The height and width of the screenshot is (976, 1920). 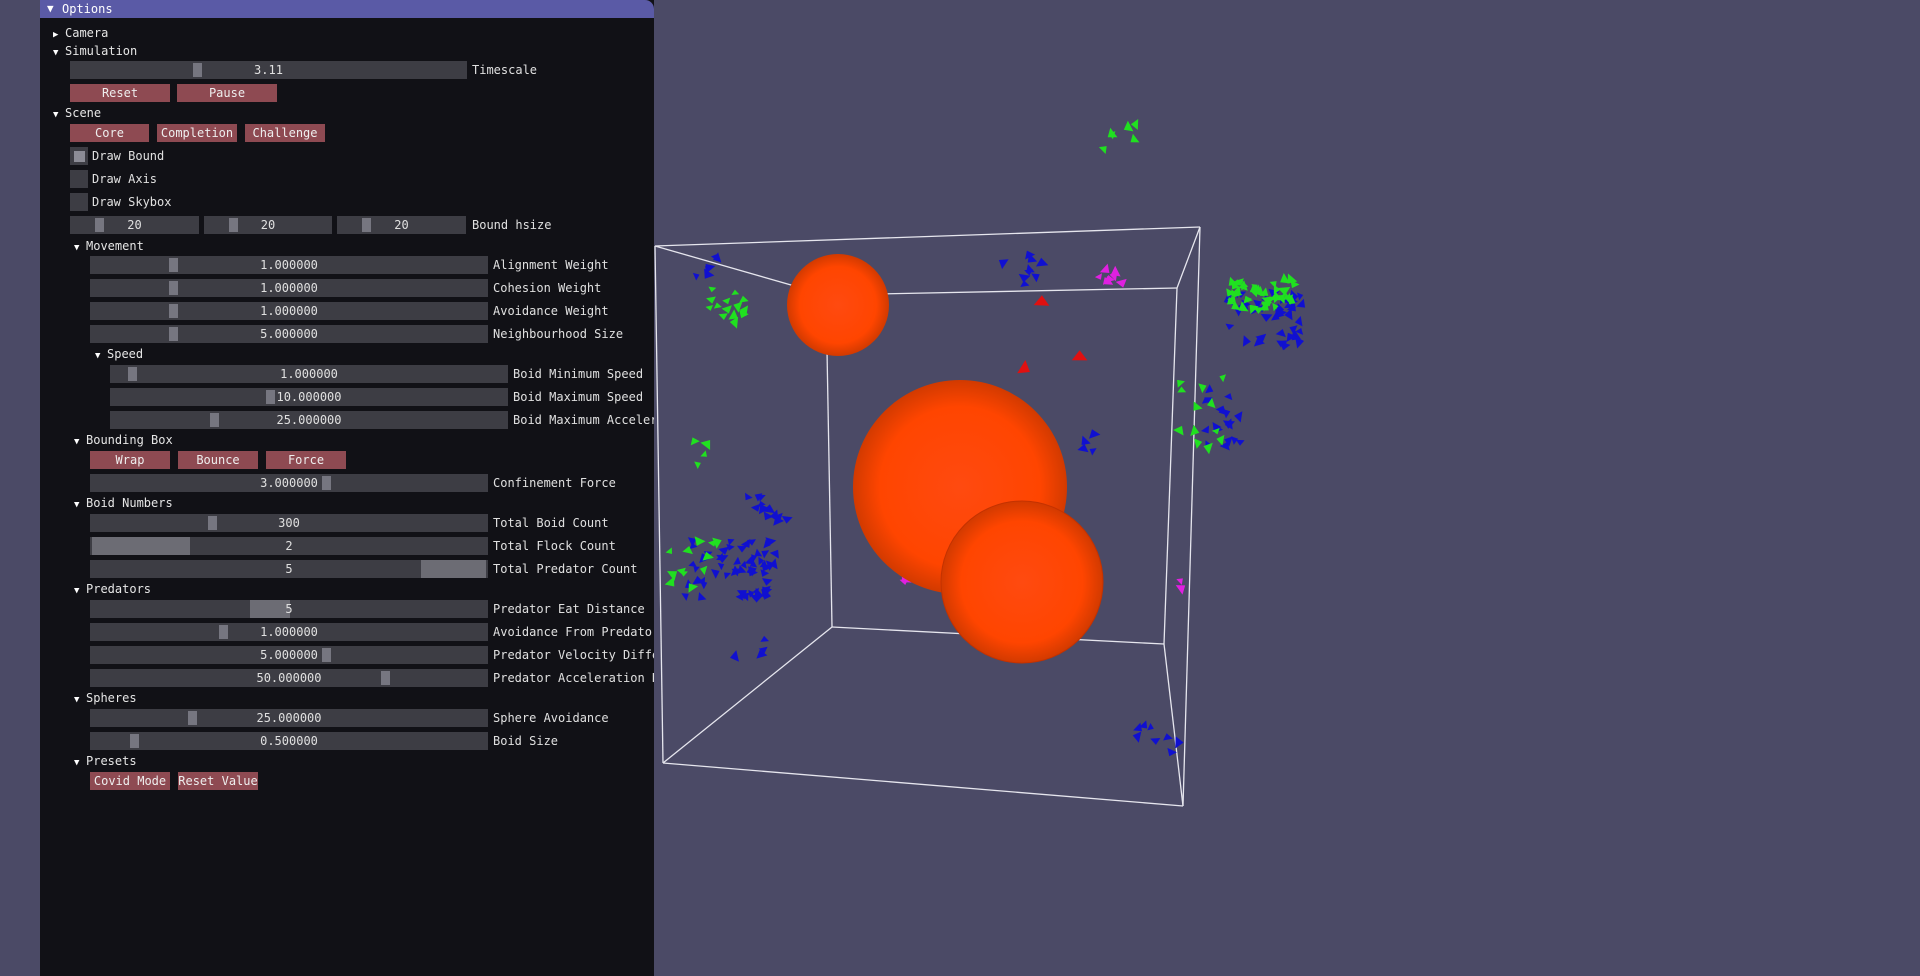 I want to click on total-predator-count-slider: 5, so click(x=289, y=569).